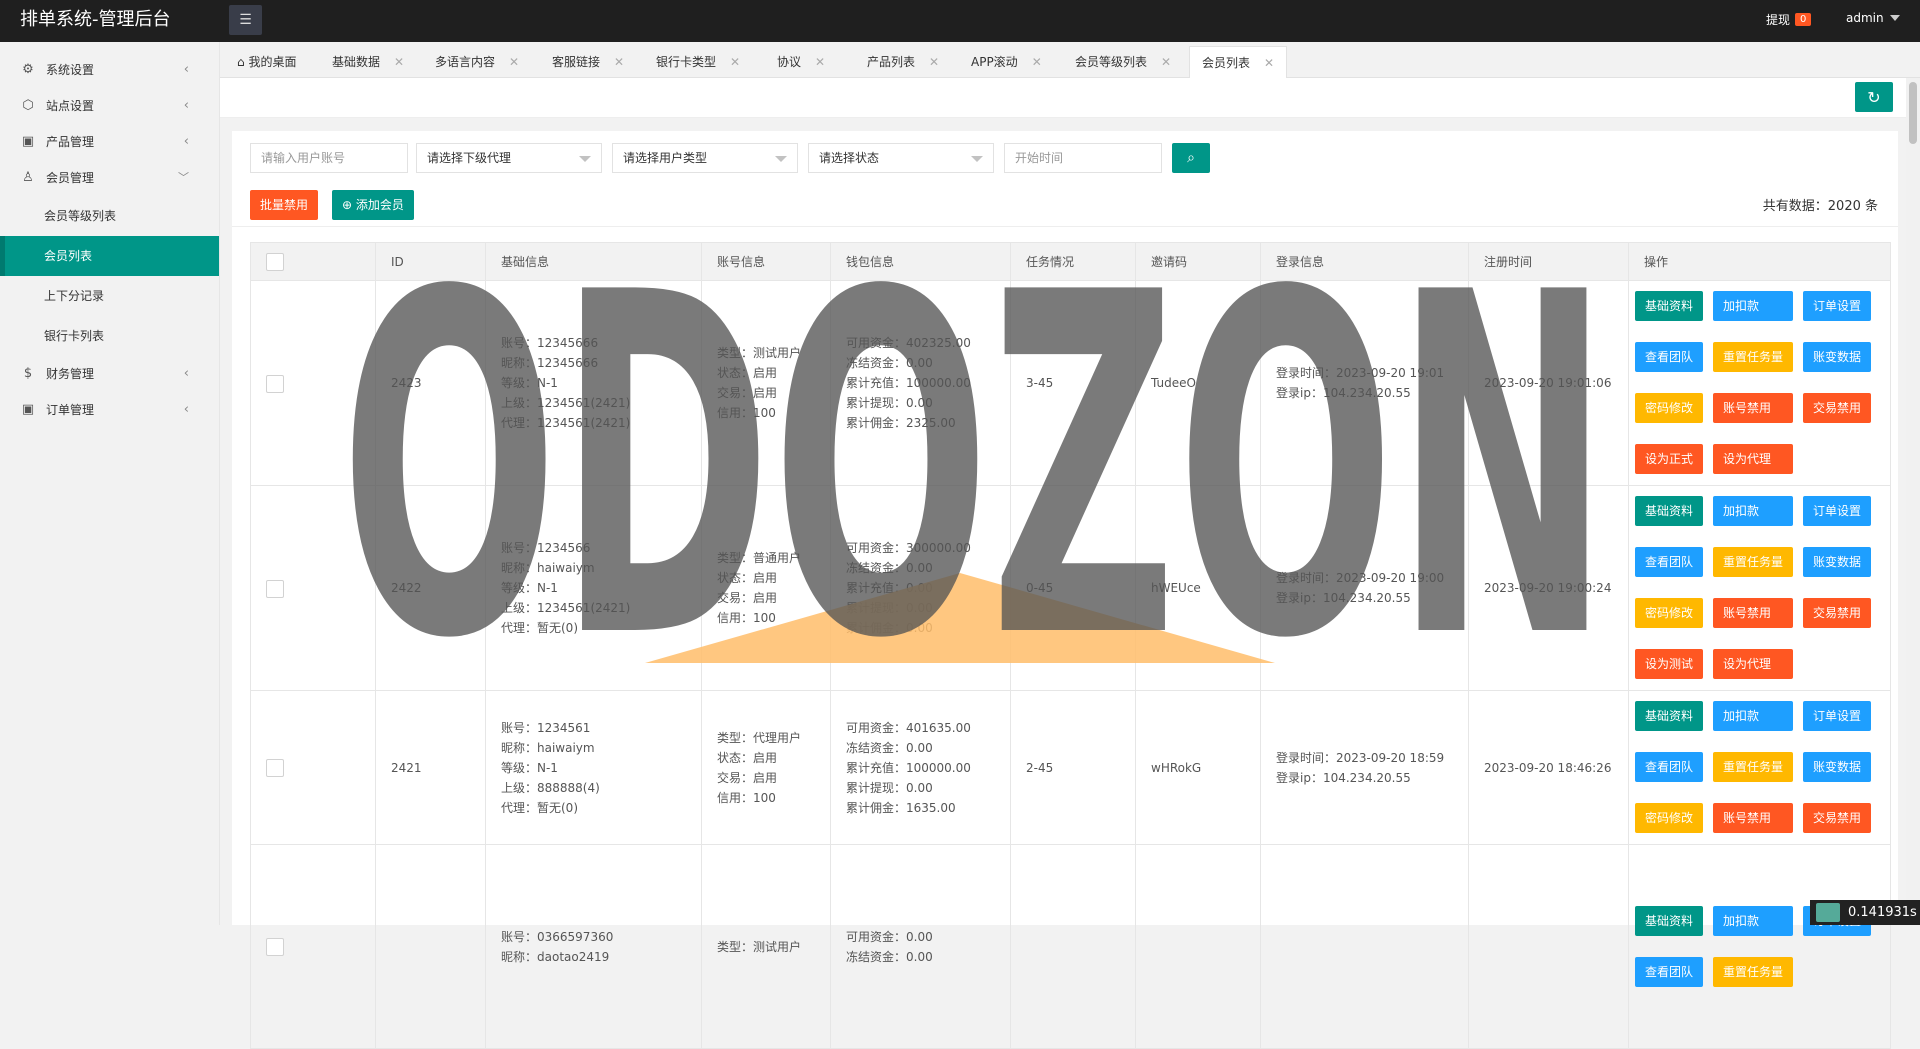  What do you see at coordinates (1913, 113) in the screenshot?
I see `scrollbar-thumb` at bounding box center [1913, 113].